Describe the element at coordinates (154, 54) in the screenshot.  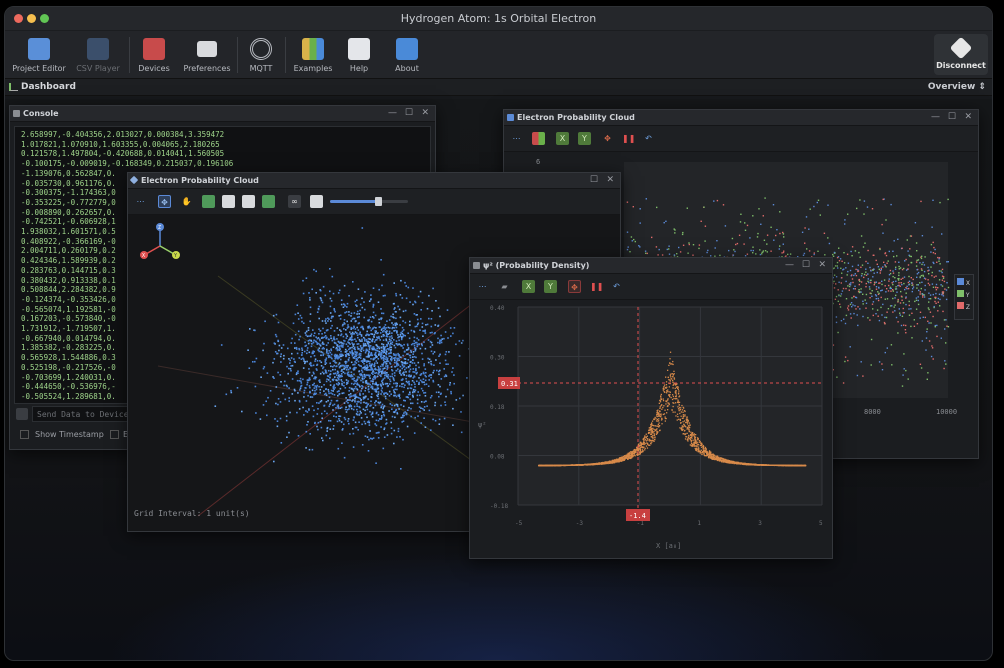
I see `devices-button: Devices` at that location.